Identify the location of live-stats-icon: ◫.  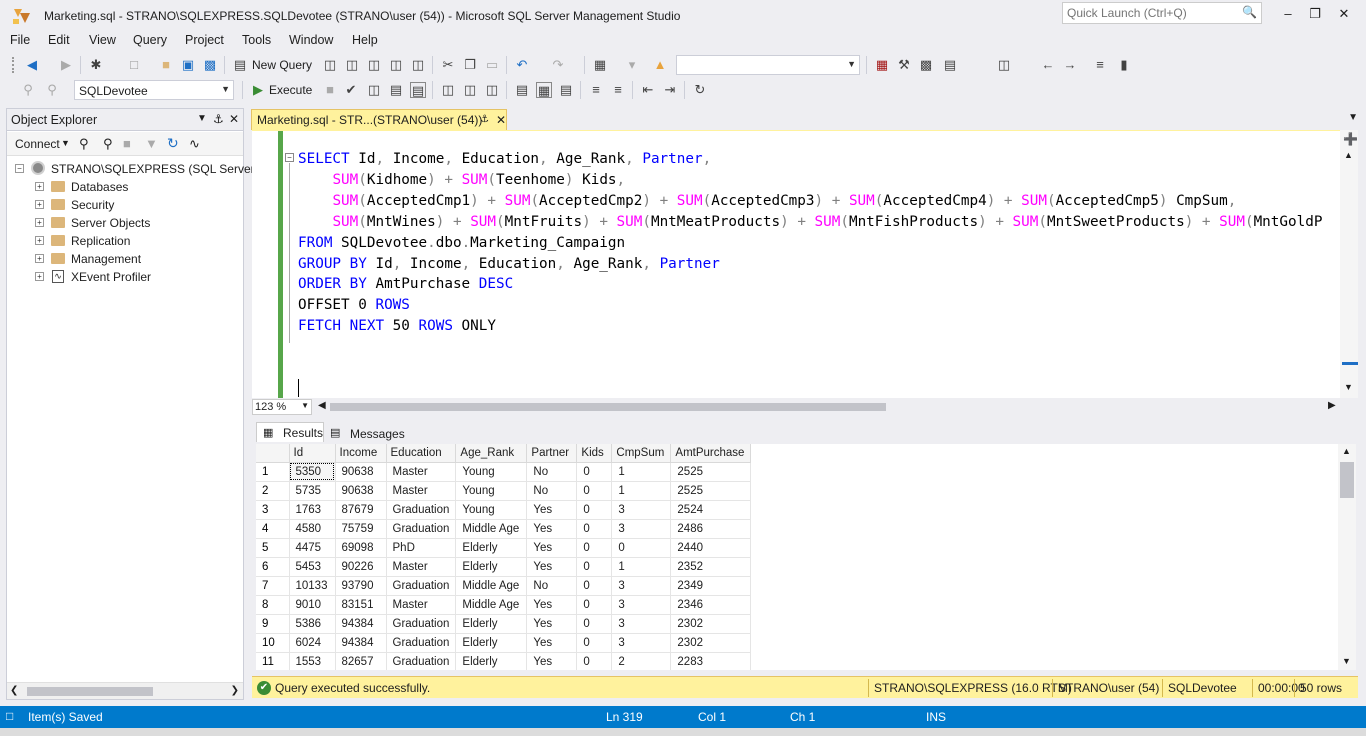
(470, 90).